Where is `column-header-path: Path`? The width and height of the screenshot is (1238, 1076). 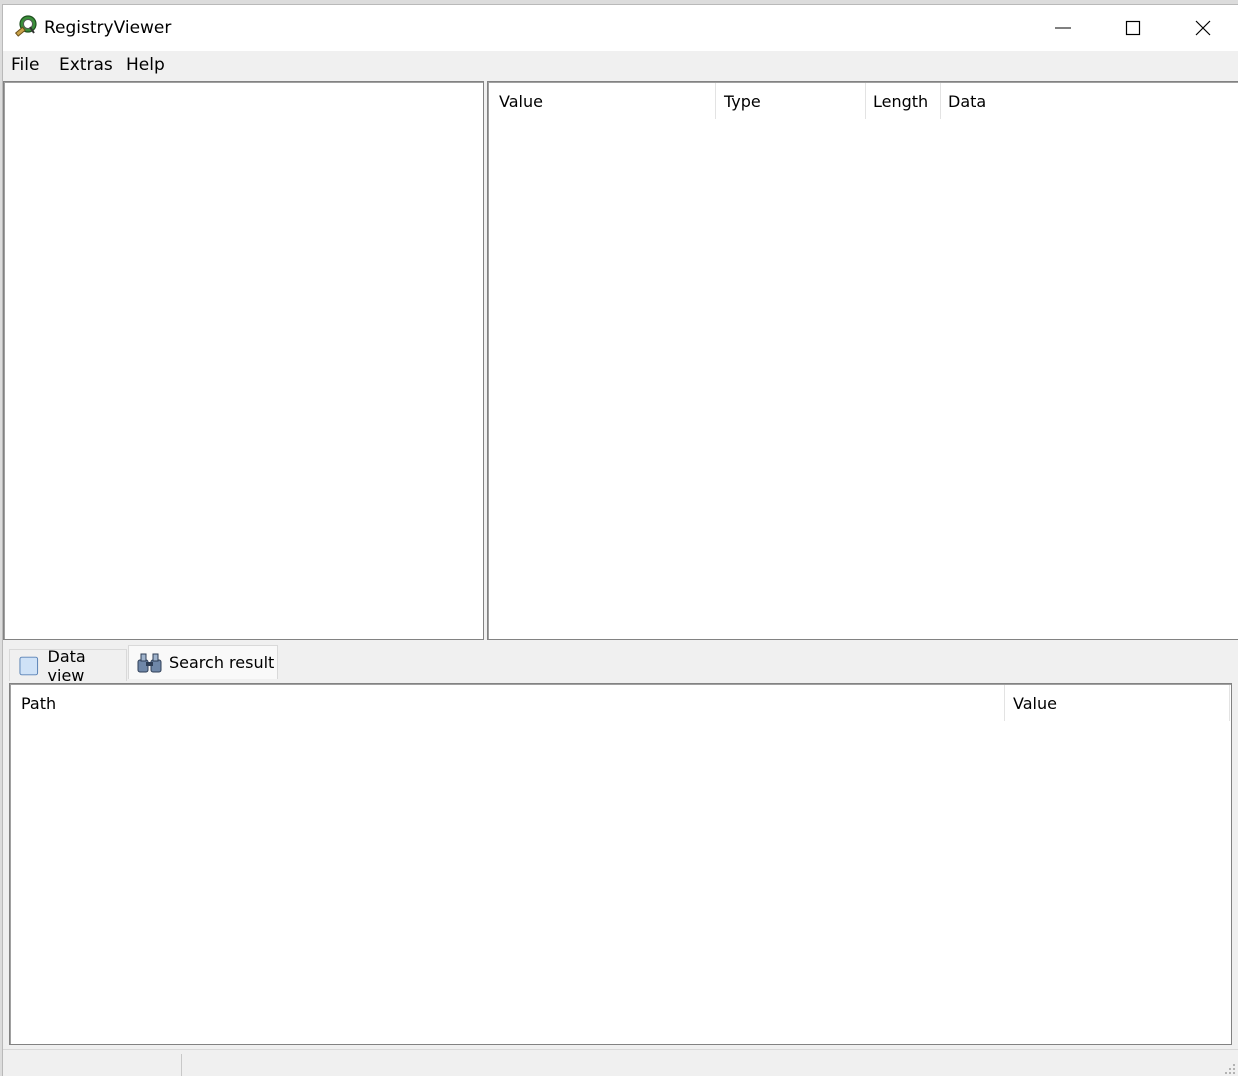
column-header-path: Path is located at coordinates (38, 703).